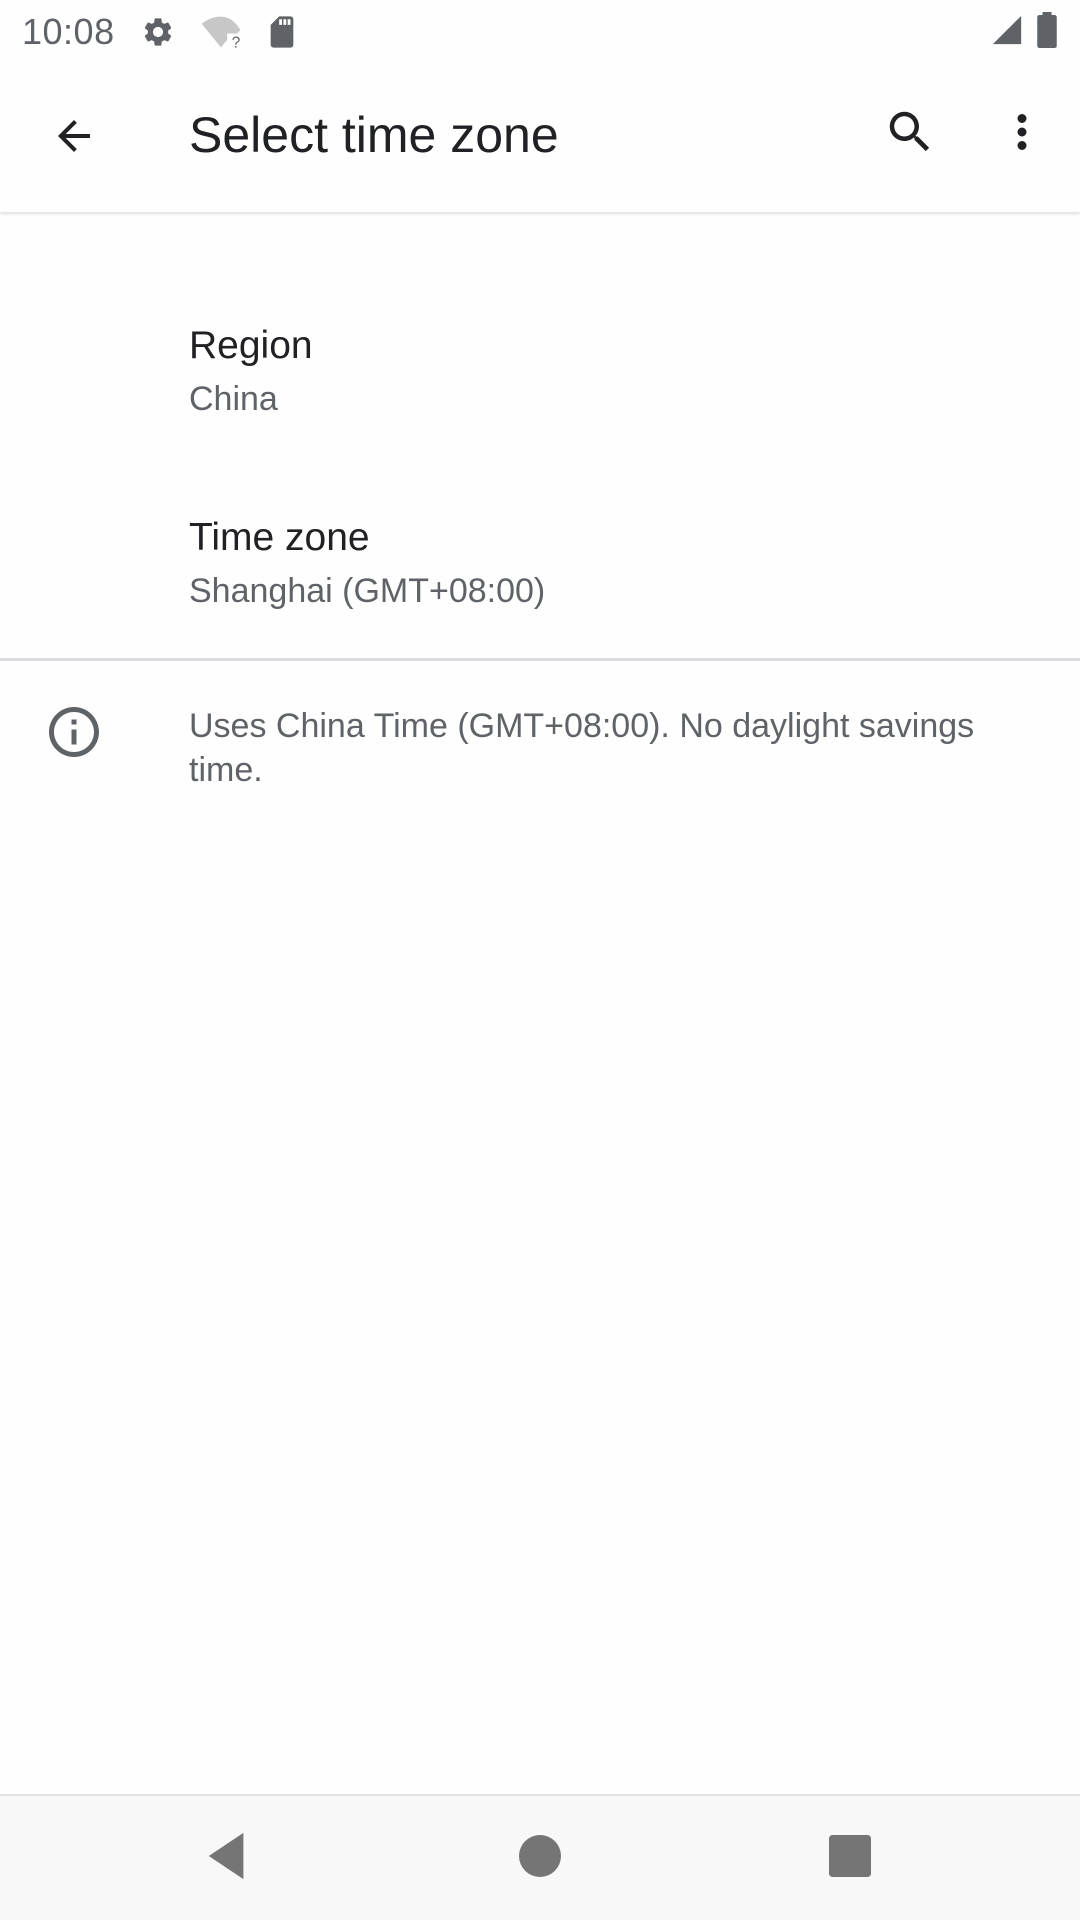  I want to click on region-summary: China, so click(233, 399).